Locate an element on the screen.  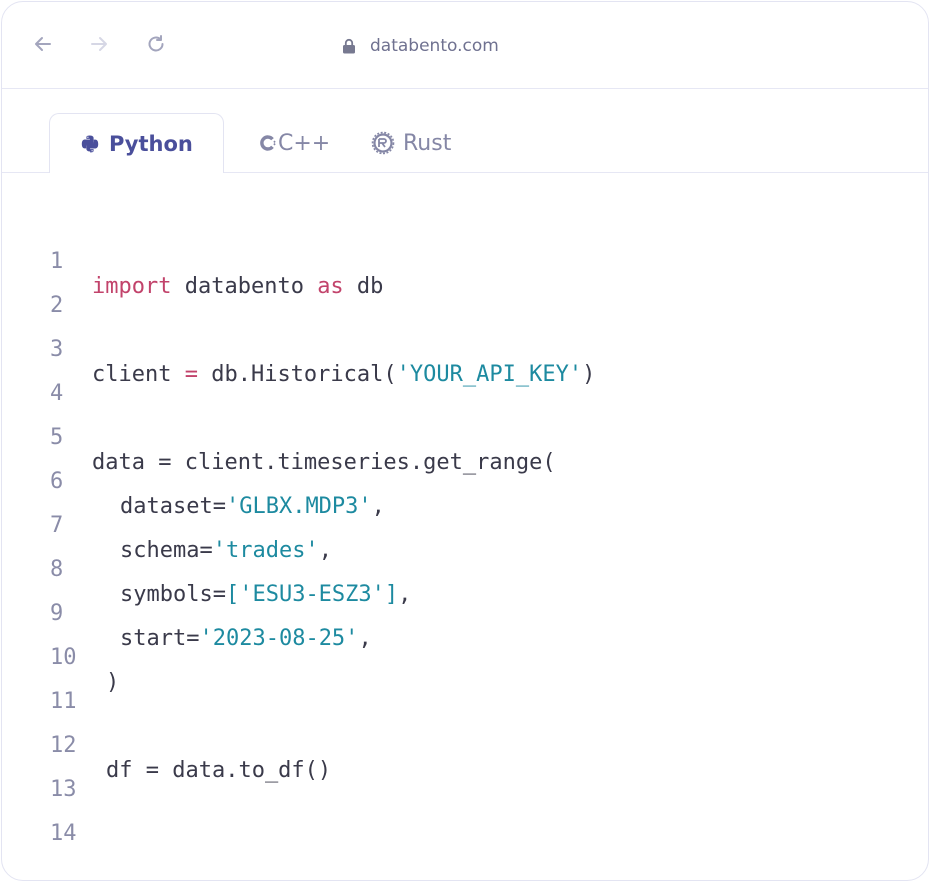
forward-button is located at coordinates (99, 44).